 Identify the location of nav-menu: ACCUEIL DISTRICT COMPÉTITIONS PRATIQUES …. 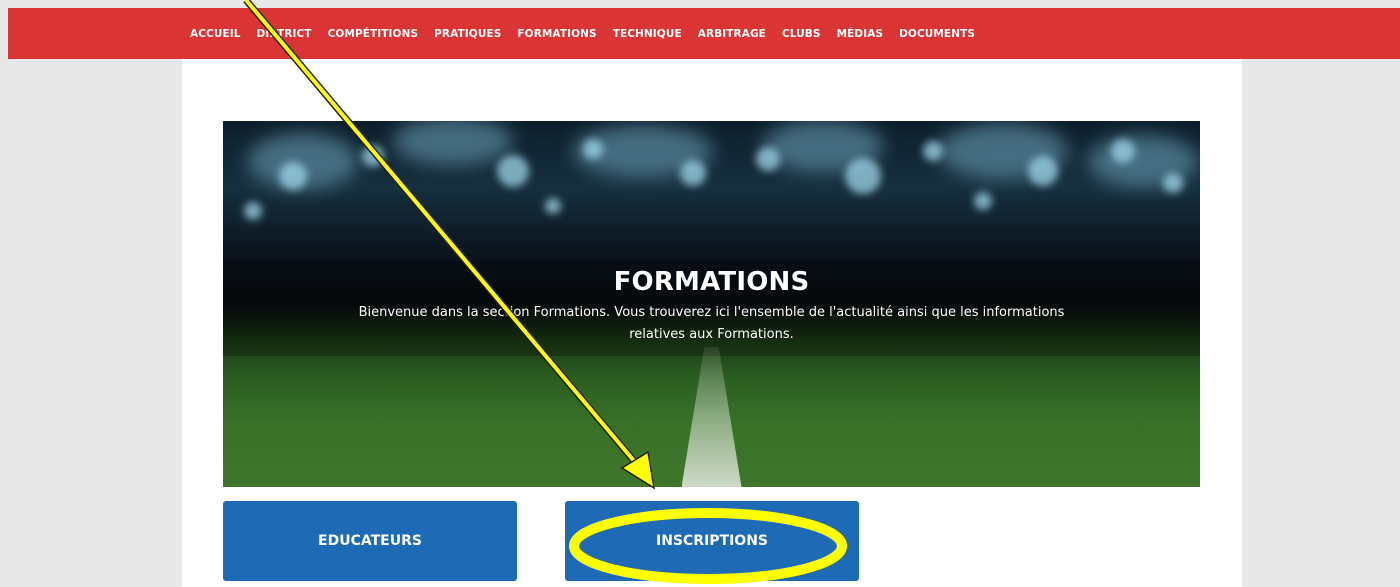
(590, 33).